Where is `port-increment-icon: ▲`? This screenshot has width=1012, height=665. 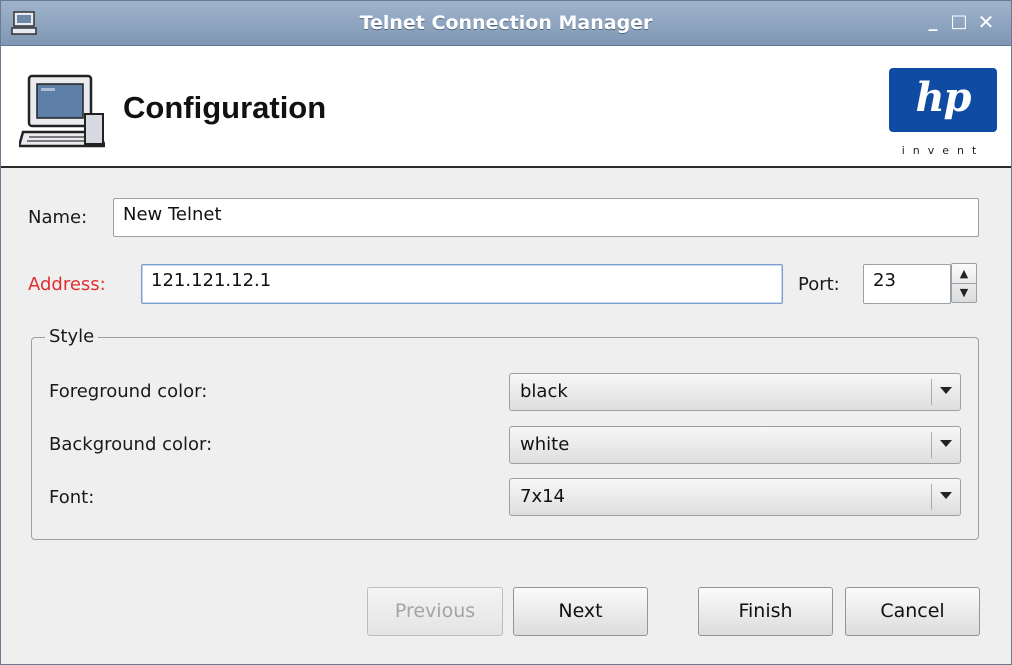
port-increment-icon: ▲ is located at coordinates (964, 274).